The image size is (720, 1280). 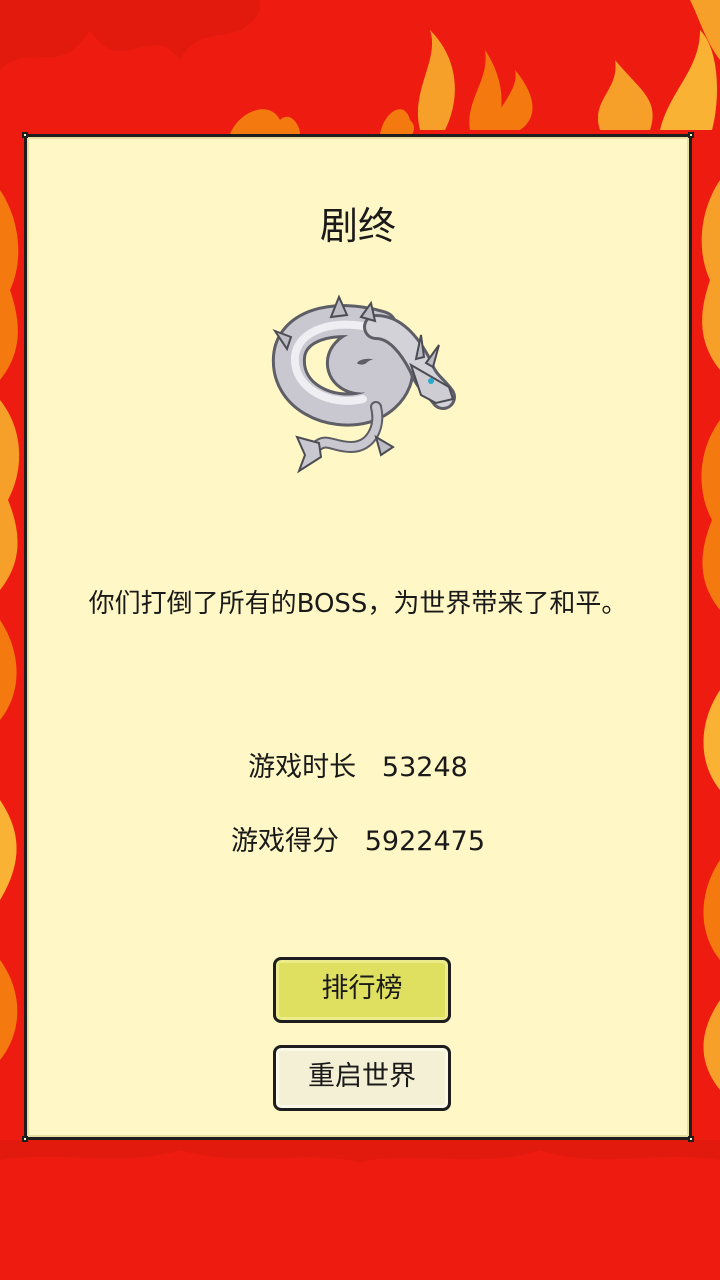 I want to click on score-label: 游戏得分, so click(x=285, y=841).